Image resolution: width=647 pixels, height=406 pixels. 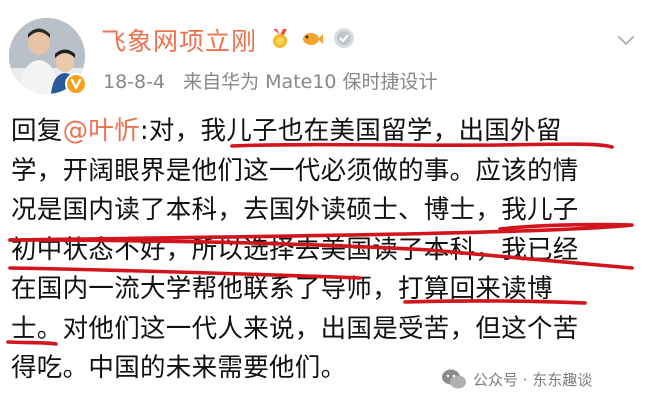 I want to click on medal-icon, so click(x=280, y=38).